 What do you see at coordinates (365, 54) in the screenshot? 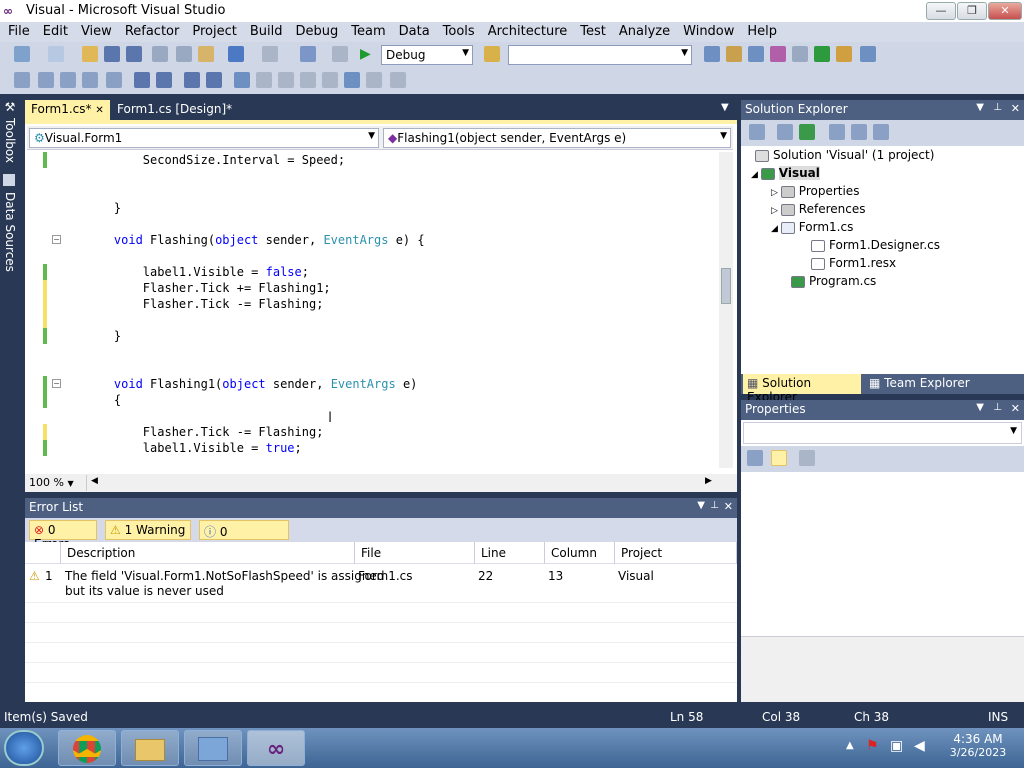
I see `start-debugging-icon: ▶` at bounding box center [365, 54].